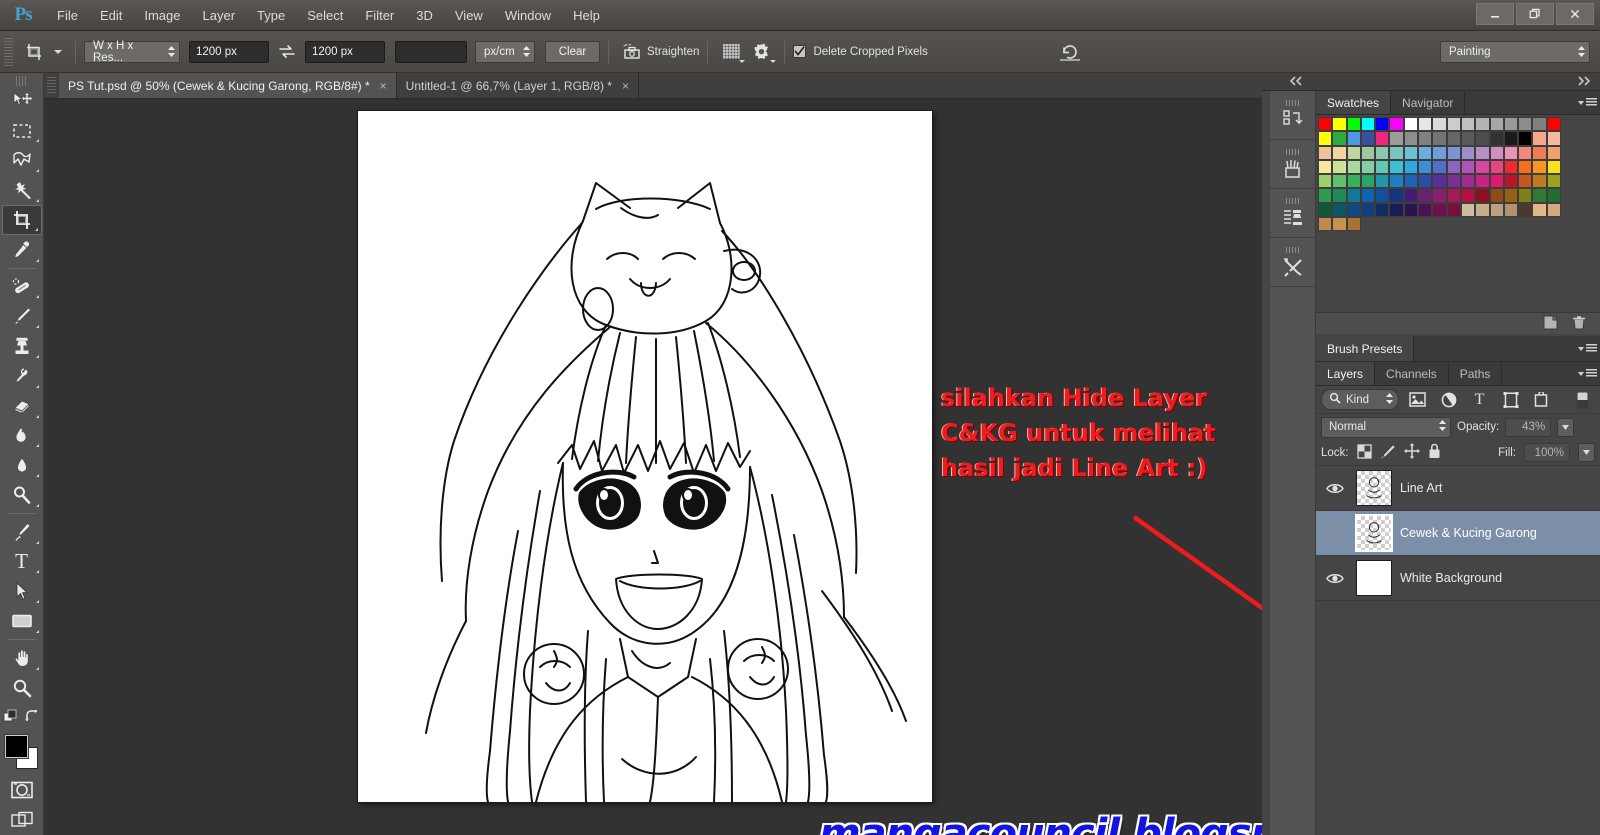 The image size is (1600, 835). What do you see at coordinates (22, 316) in the screenshot?
I see `brush-tool` at bounding box center [22, 316].